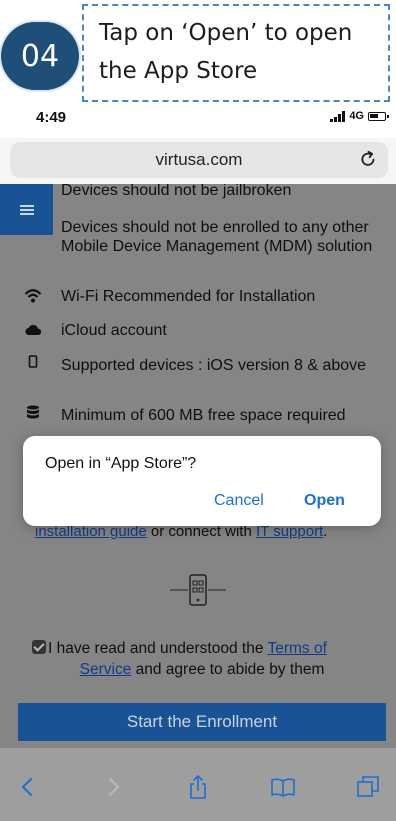 This screenshot has height=821, width=396. Describe the element at coordinates (203, 415) in the screenshot. I see `feature-item-storage: Minimum of 600 MB free space required` at that location.